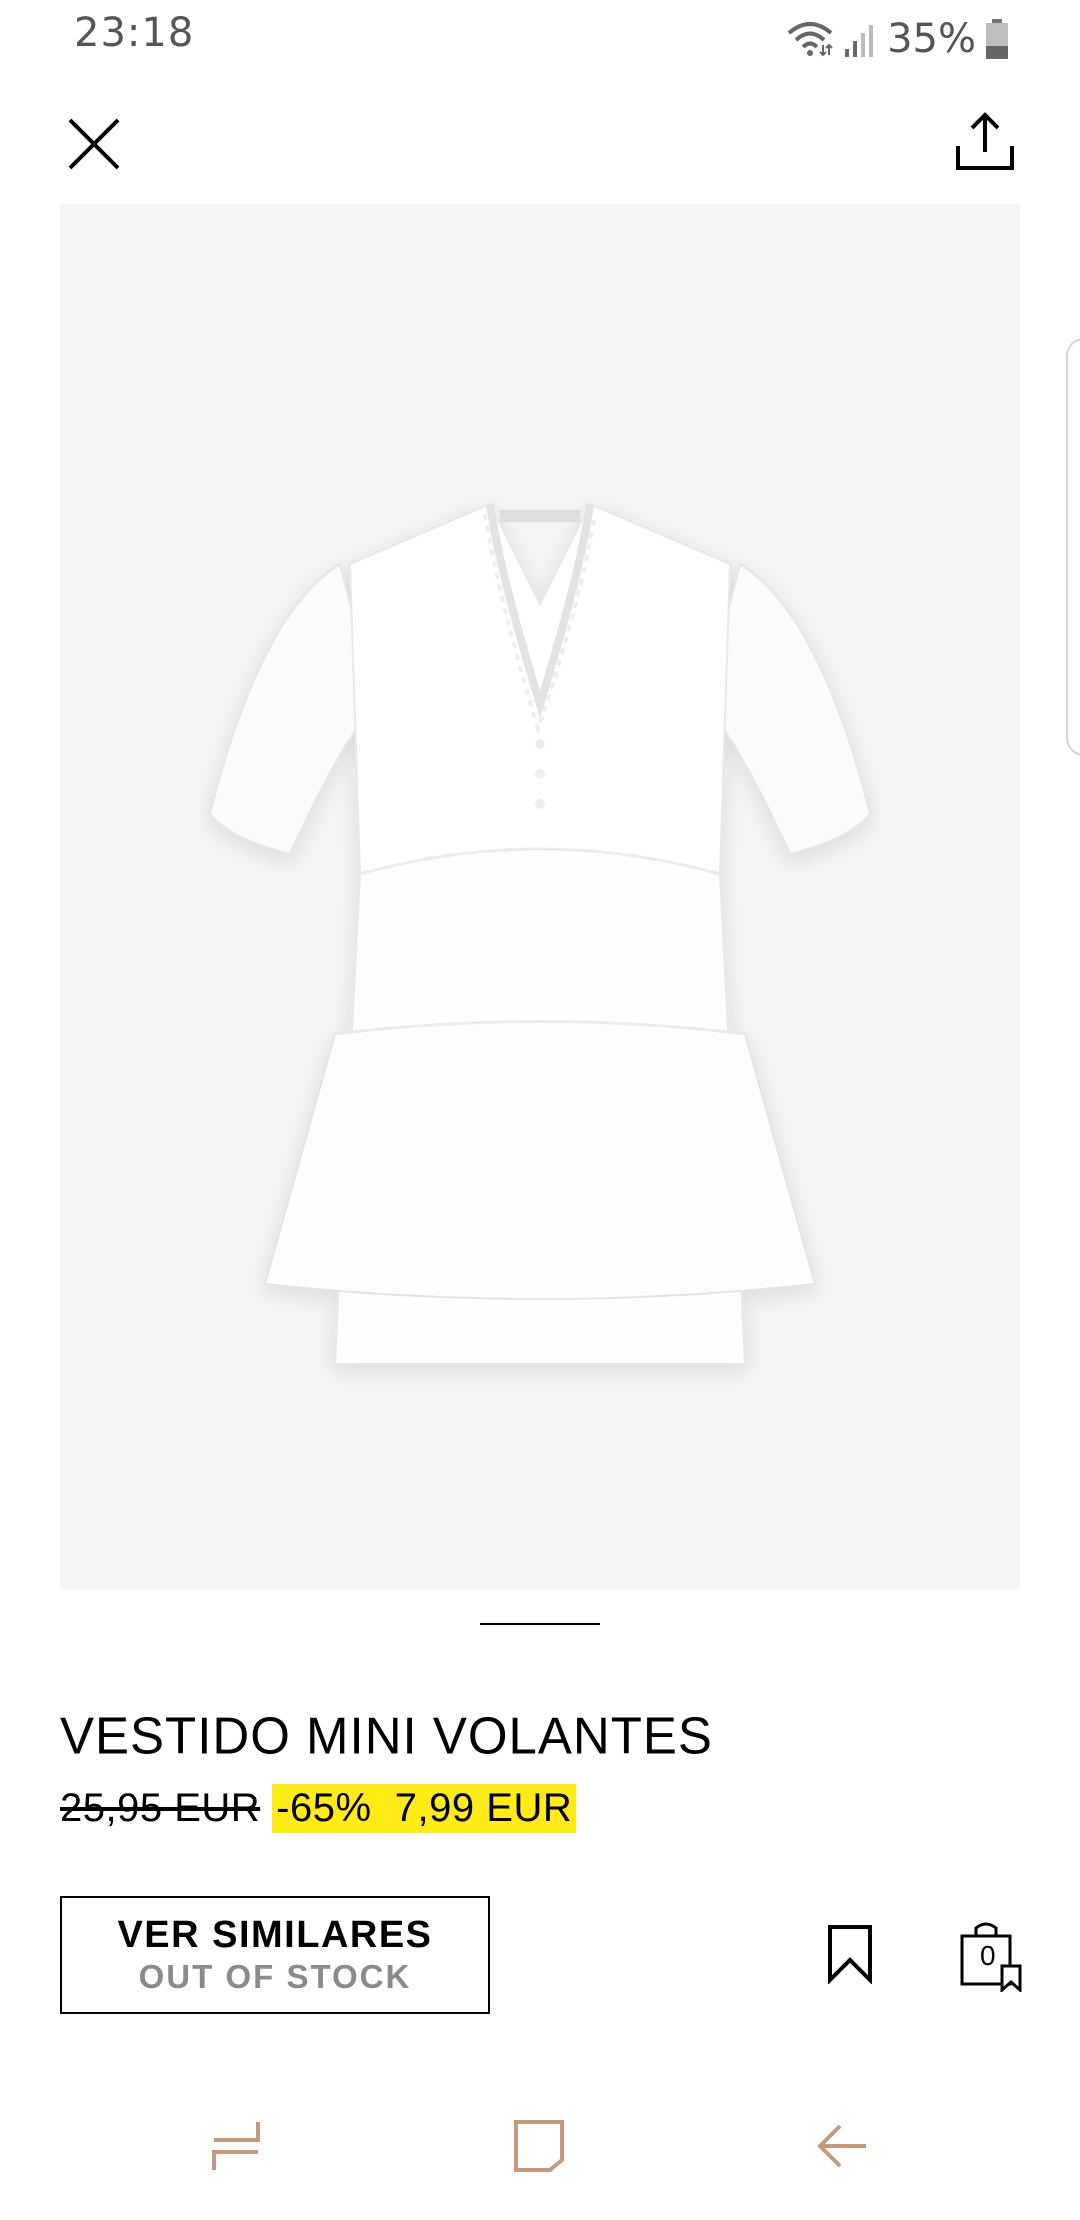 Image resolution: width=1080 pixels, height=2220 pixels. I want to click on back-button, so click(842, 2146).